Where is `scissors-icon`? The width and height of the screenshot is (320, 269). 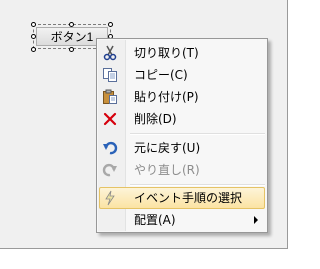 scissors-icon is located at coordinates (110, 53).